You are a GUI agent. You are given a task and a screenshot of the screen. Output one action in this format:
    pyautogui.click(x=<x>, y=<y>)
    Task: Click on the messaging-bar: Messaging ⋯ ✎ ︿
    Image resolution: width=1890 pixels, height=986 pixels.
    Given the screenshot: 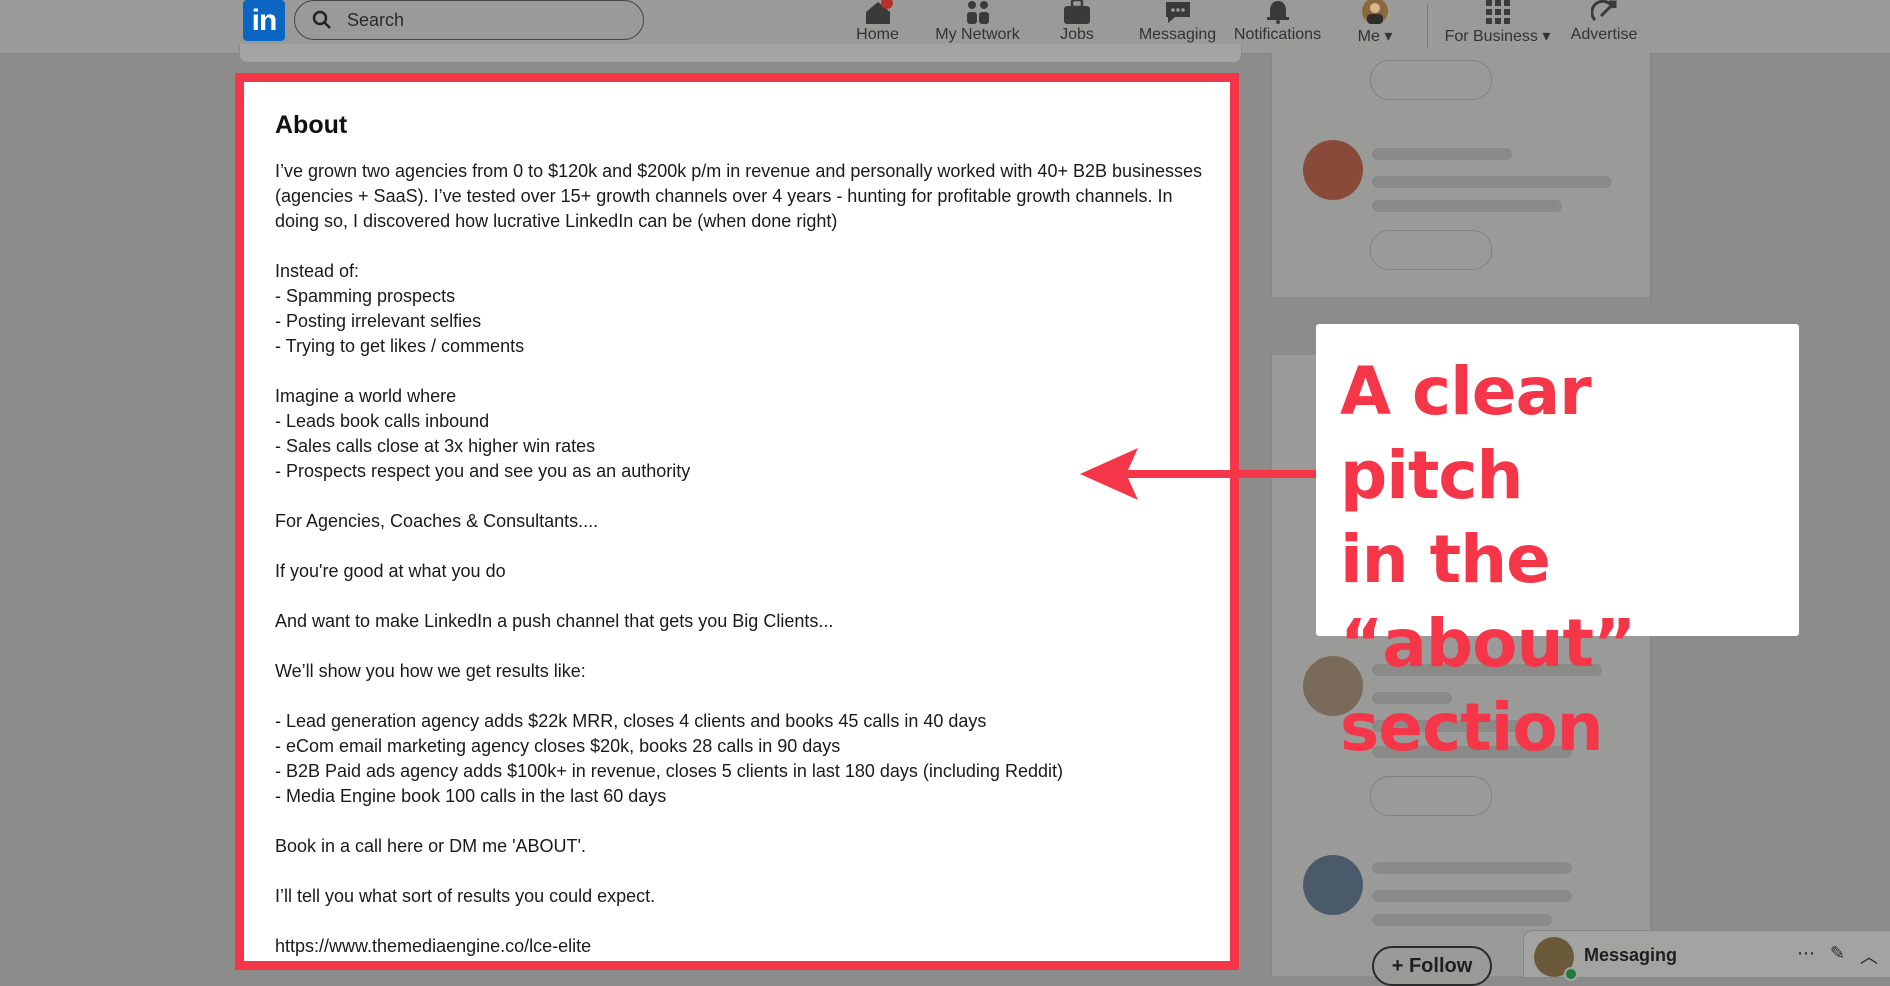 What is the action you would take?
    pyautogui.click(x=1706, y=955)
    